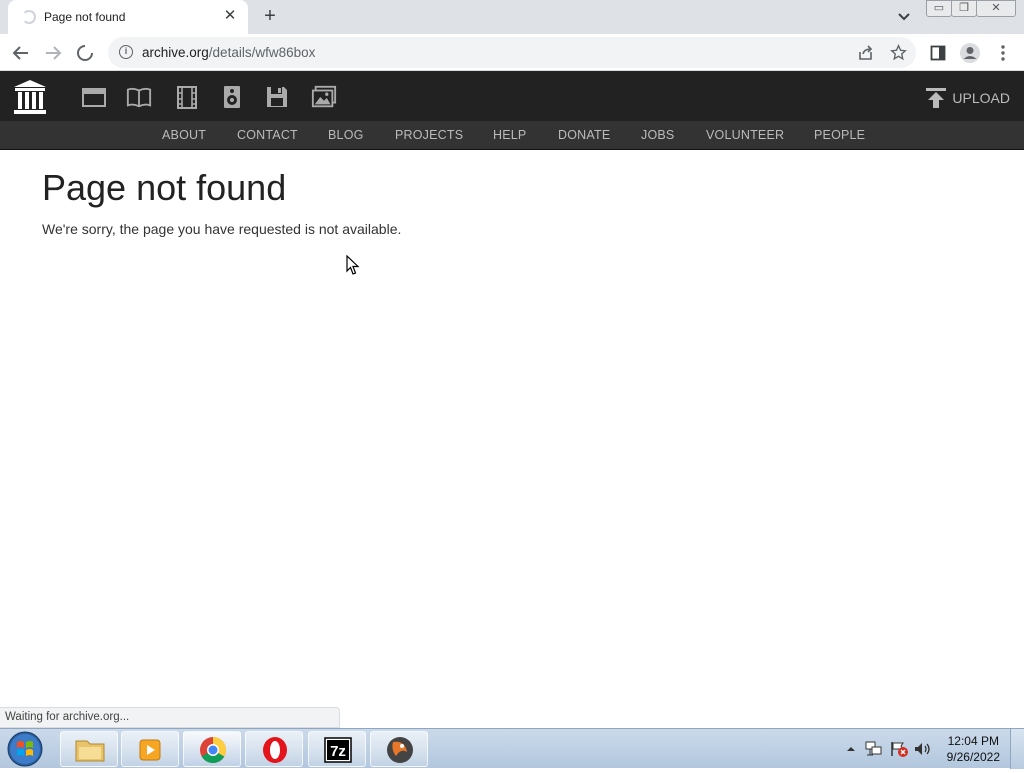 The image size is (1024, 773). What do you see at coordinates (512, 17) in the screenshot?
I see `tab-strip: Page not found ✕ + ▭ ❐ ✕` at bounding box center [512, 17].